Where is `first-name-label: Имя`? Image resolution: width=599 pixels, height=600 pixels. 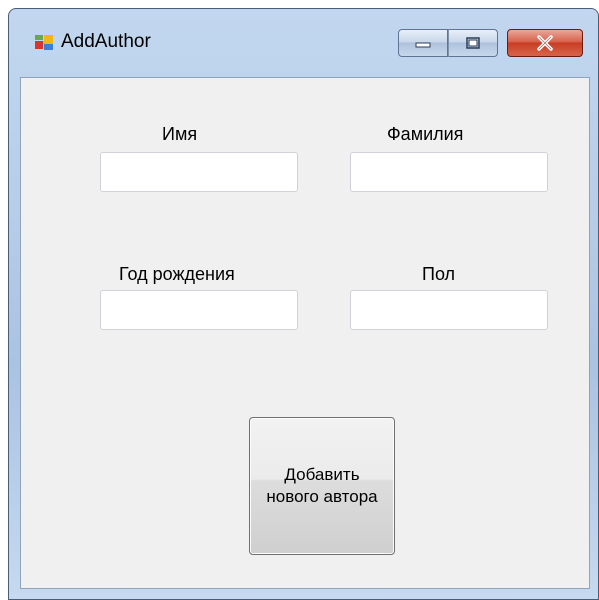 first-name-label: Имя is located at coordinates (180, 134).